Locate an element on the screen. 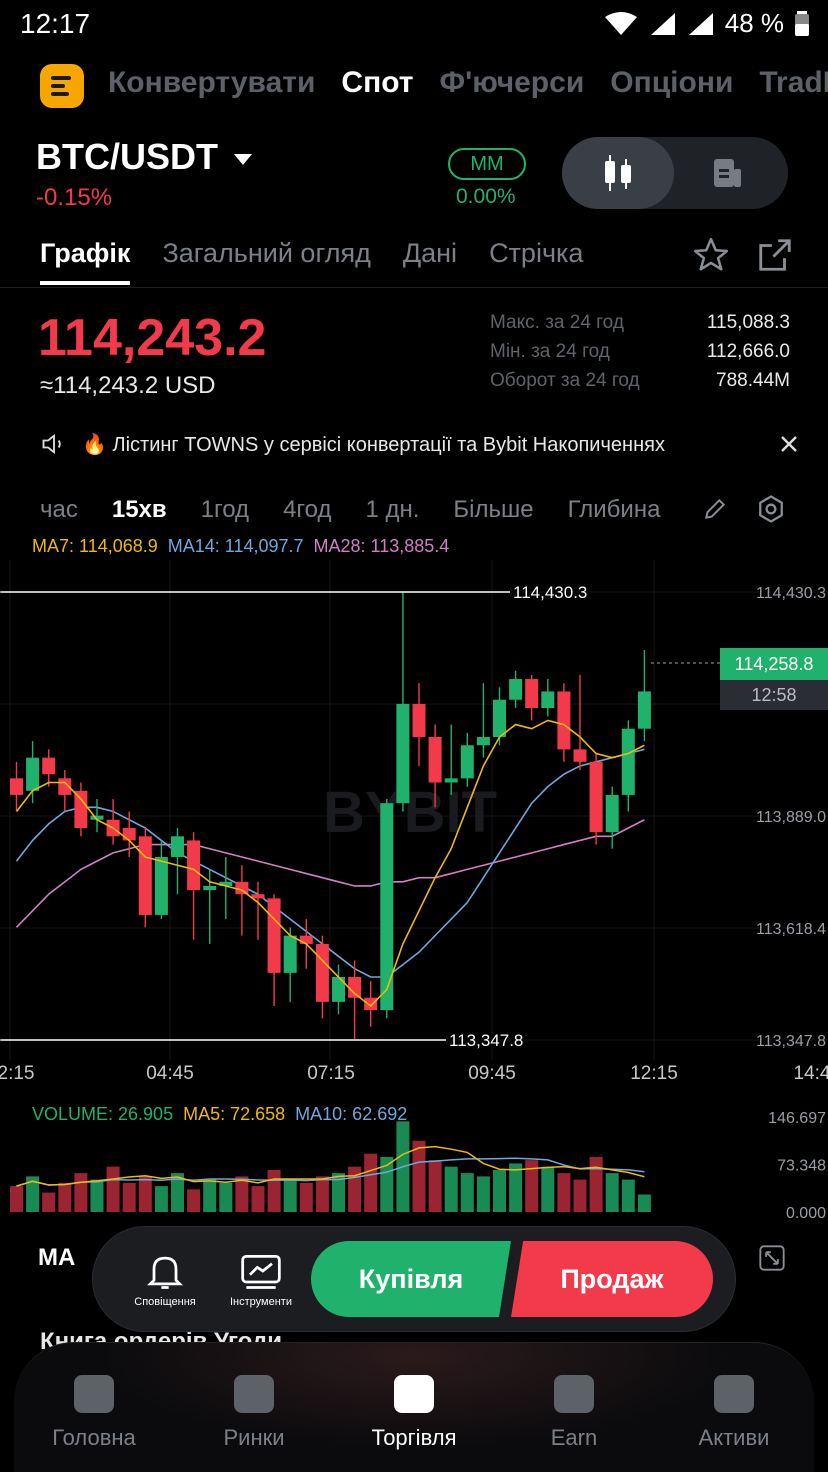  top-nav-tab-0: Конвертувати is located at coordinates (211, 83).